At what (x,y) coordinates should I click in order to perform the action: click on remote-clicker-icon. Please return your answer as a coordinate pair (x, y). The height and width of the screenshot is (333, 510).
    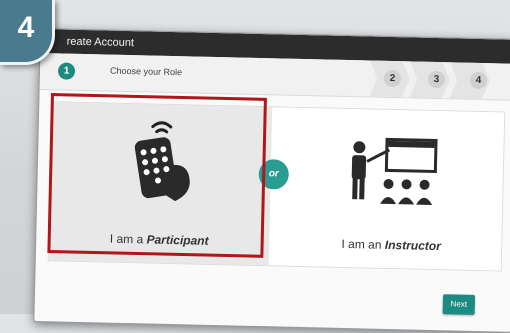
    Looking at the image, I should click on (162, 161).